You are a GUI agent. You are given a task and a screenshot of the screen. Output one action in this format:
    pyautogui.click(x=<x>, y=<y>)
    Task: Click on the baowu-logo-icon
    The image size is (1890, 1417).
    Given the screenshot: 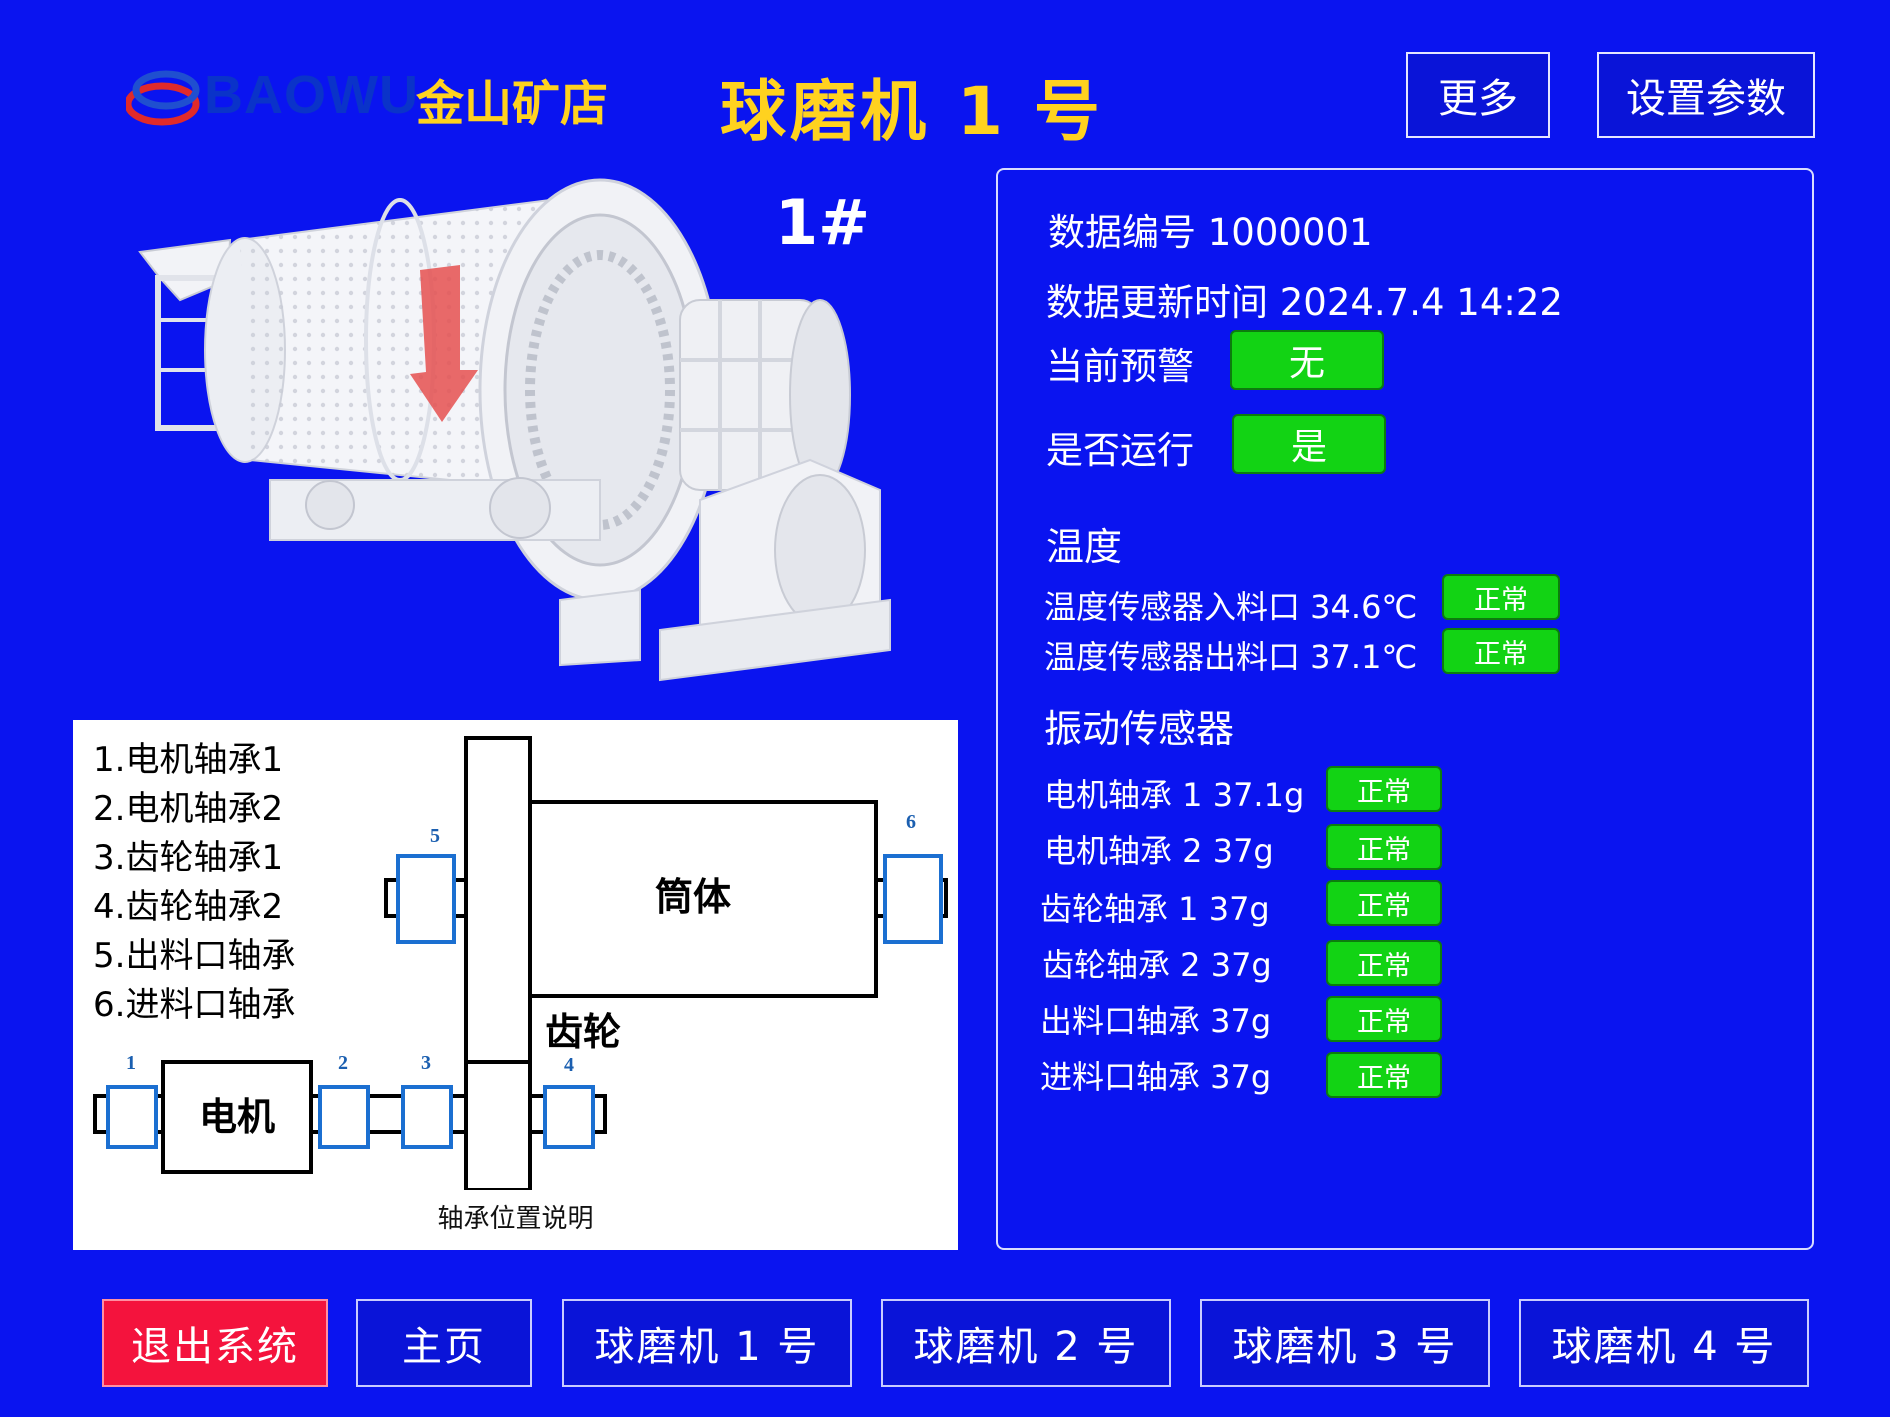 What is the action you would take?
    pyautogui.click(x=163, y=98)
    